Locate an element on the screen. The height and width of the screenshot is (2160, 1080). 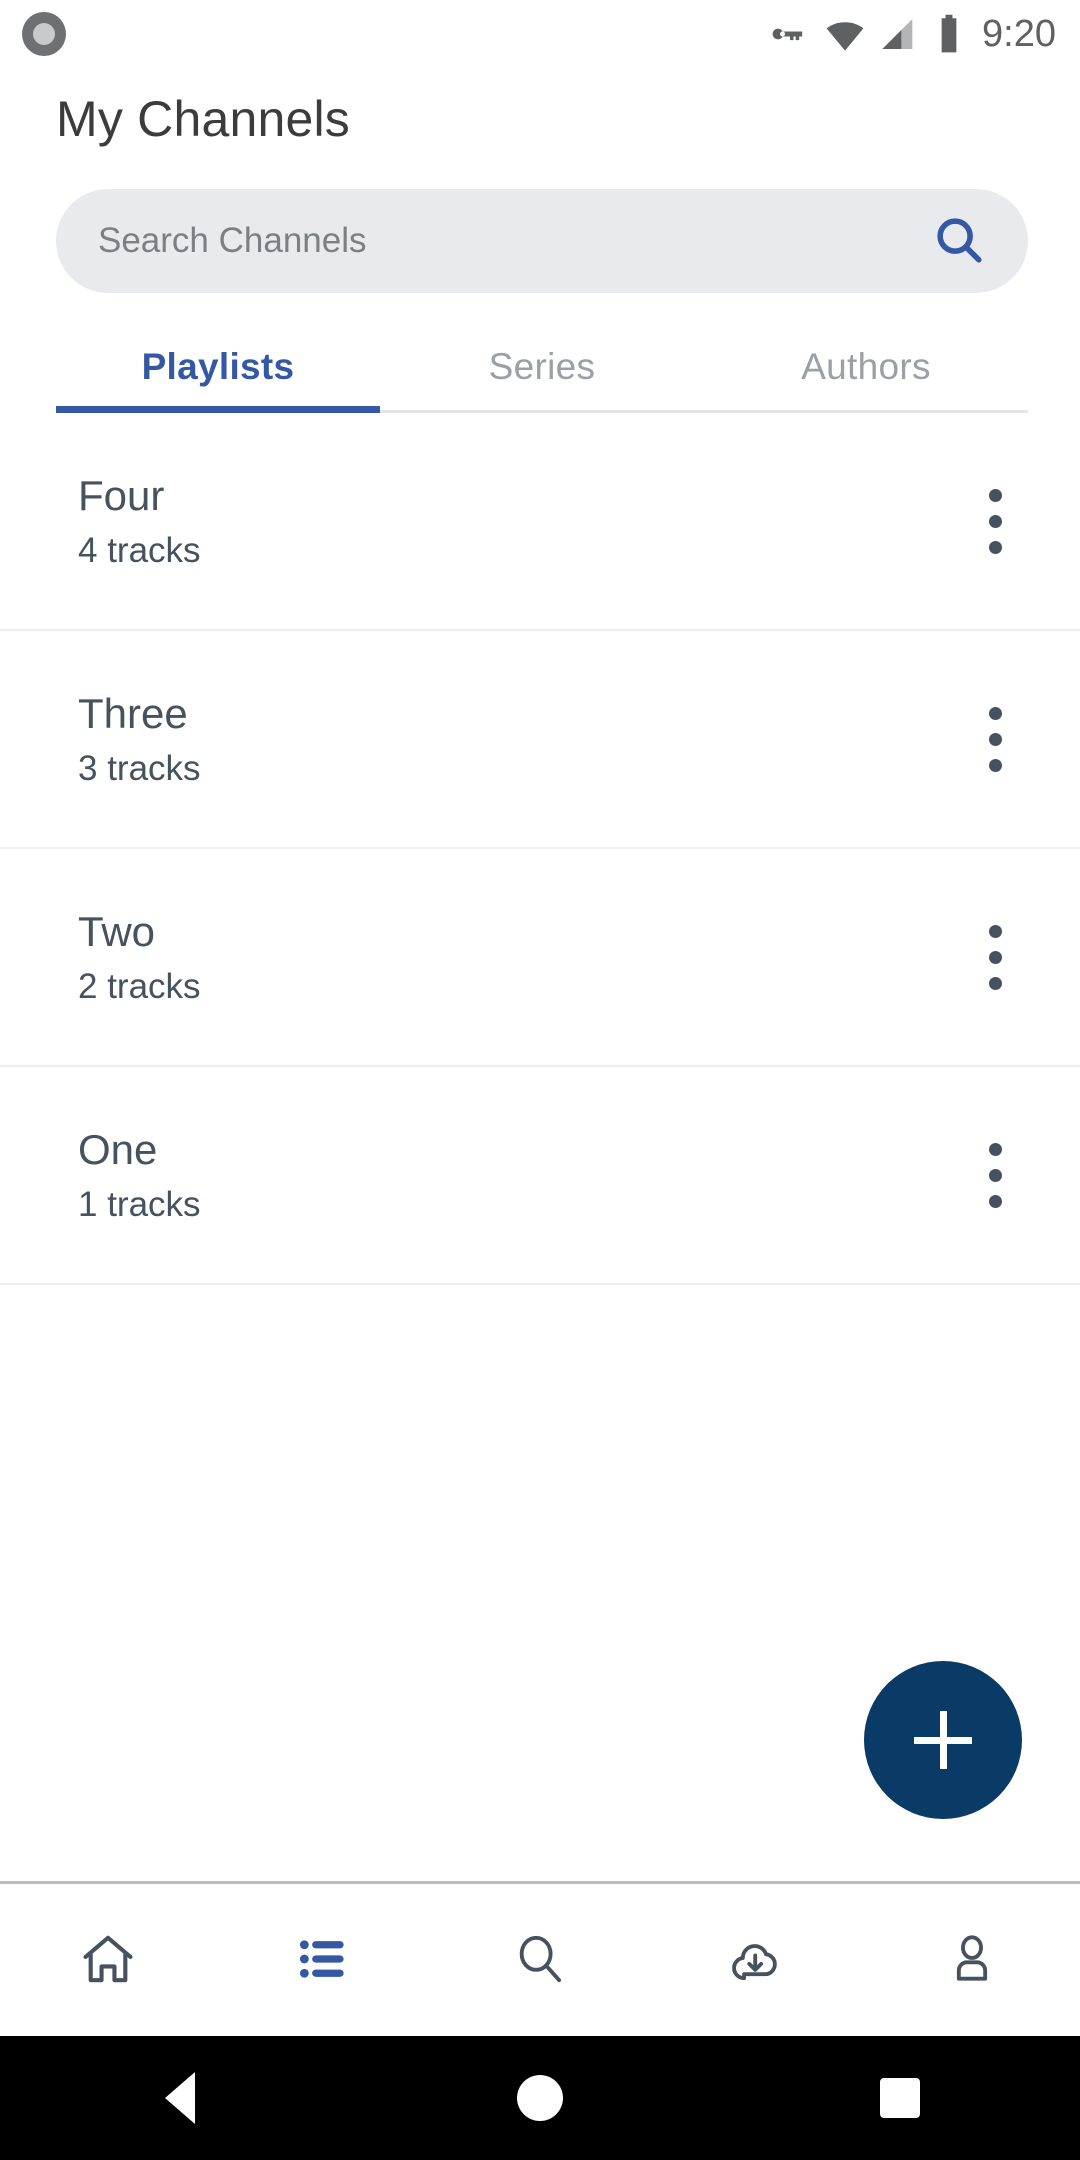
list-icon is located at coordinates (324, 1960).